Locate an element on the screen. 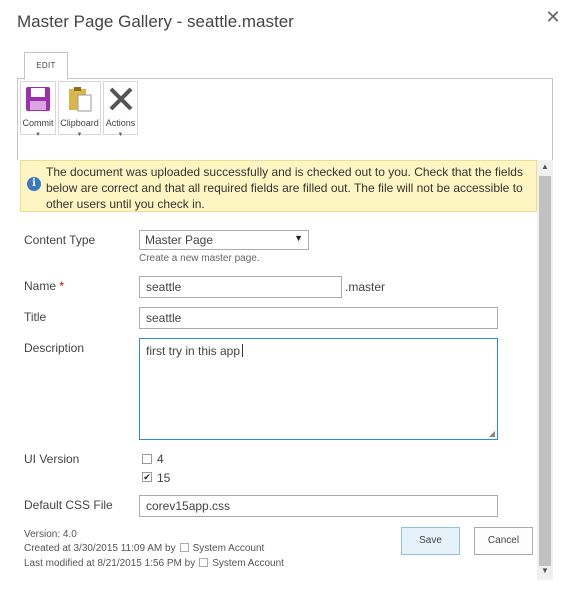  save-icon is located at coordinates (38, 99).